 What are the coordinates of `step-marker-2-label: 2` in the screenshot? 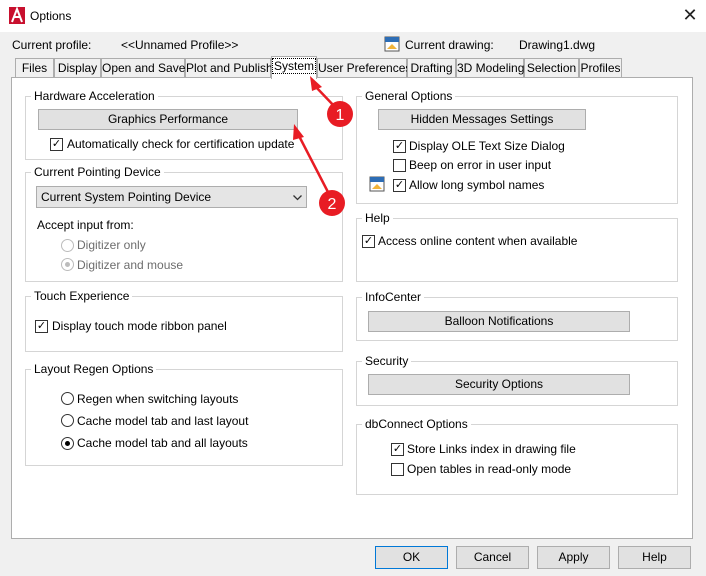 It's located at (332, 204).